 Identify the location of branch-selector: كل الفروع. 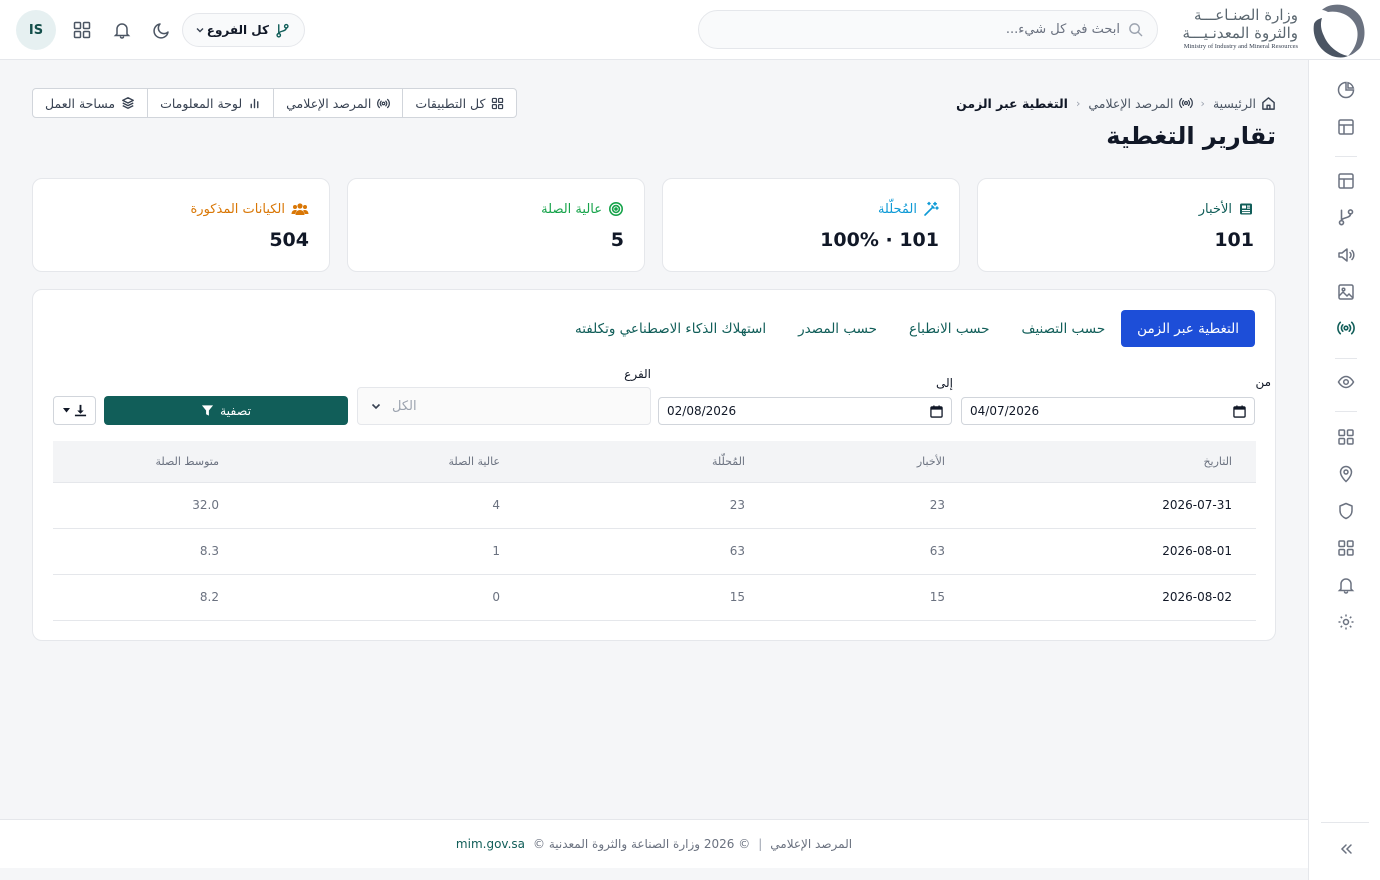
(243, 30).